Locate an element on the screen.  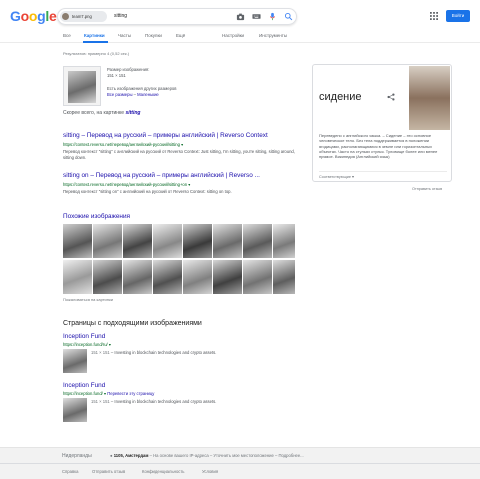
keyboard-icon is located at coordinates (256, 16).